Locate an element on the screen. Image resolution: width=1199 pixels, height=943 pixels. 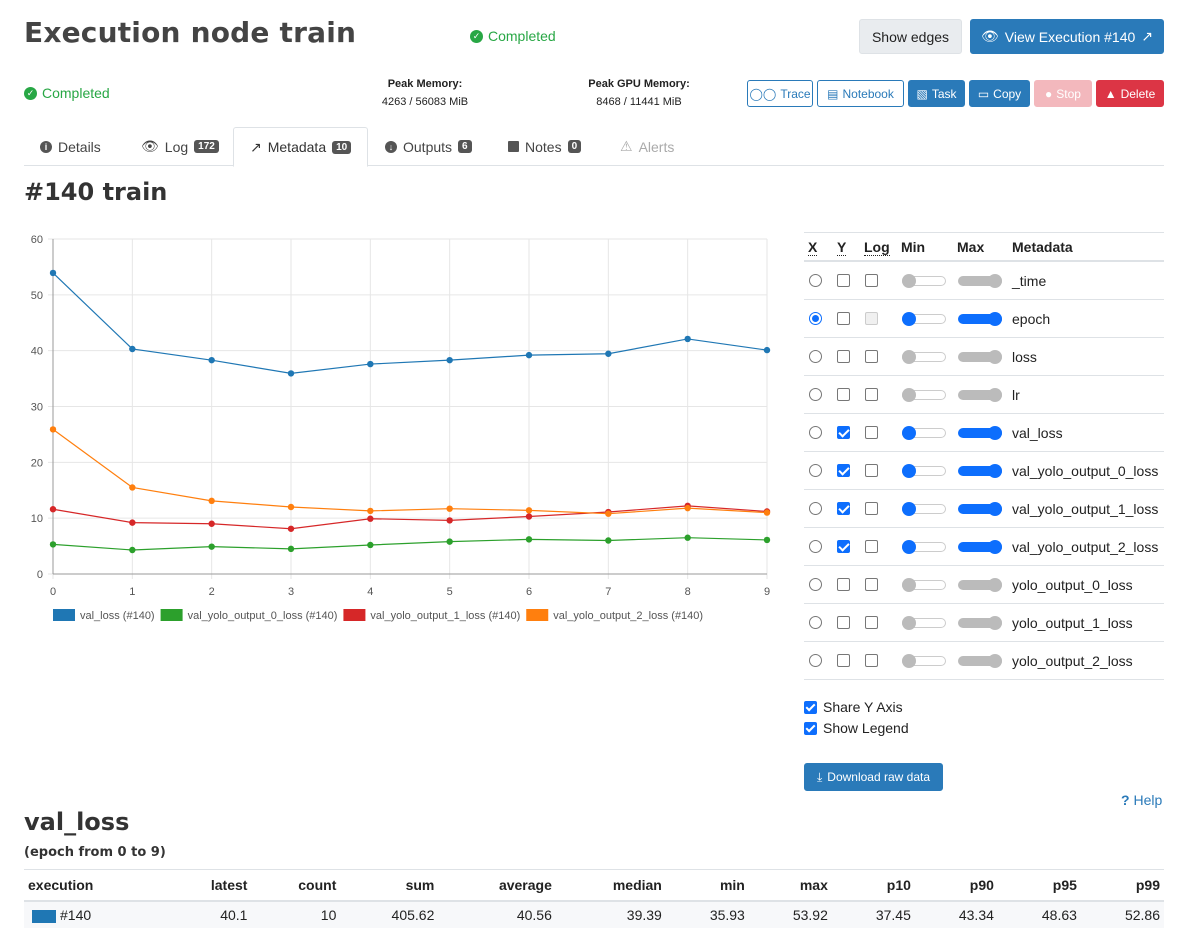
x-tick-label: 5 is located at coordinates (450, 592).